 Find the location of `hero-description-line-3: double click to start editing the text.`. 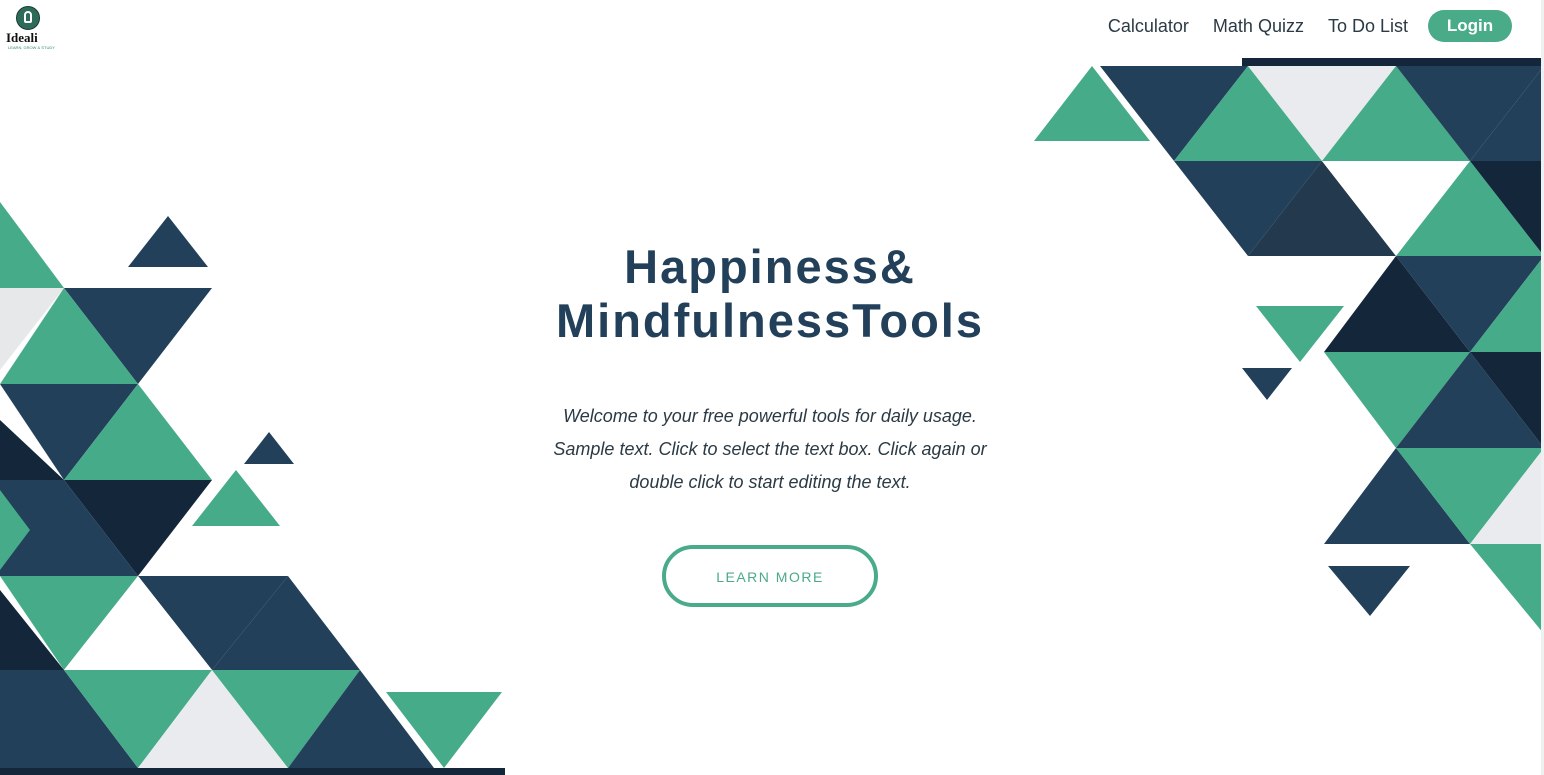

hero-description-line-3: double click to start editing the text. is located at coordinates (770, 482).